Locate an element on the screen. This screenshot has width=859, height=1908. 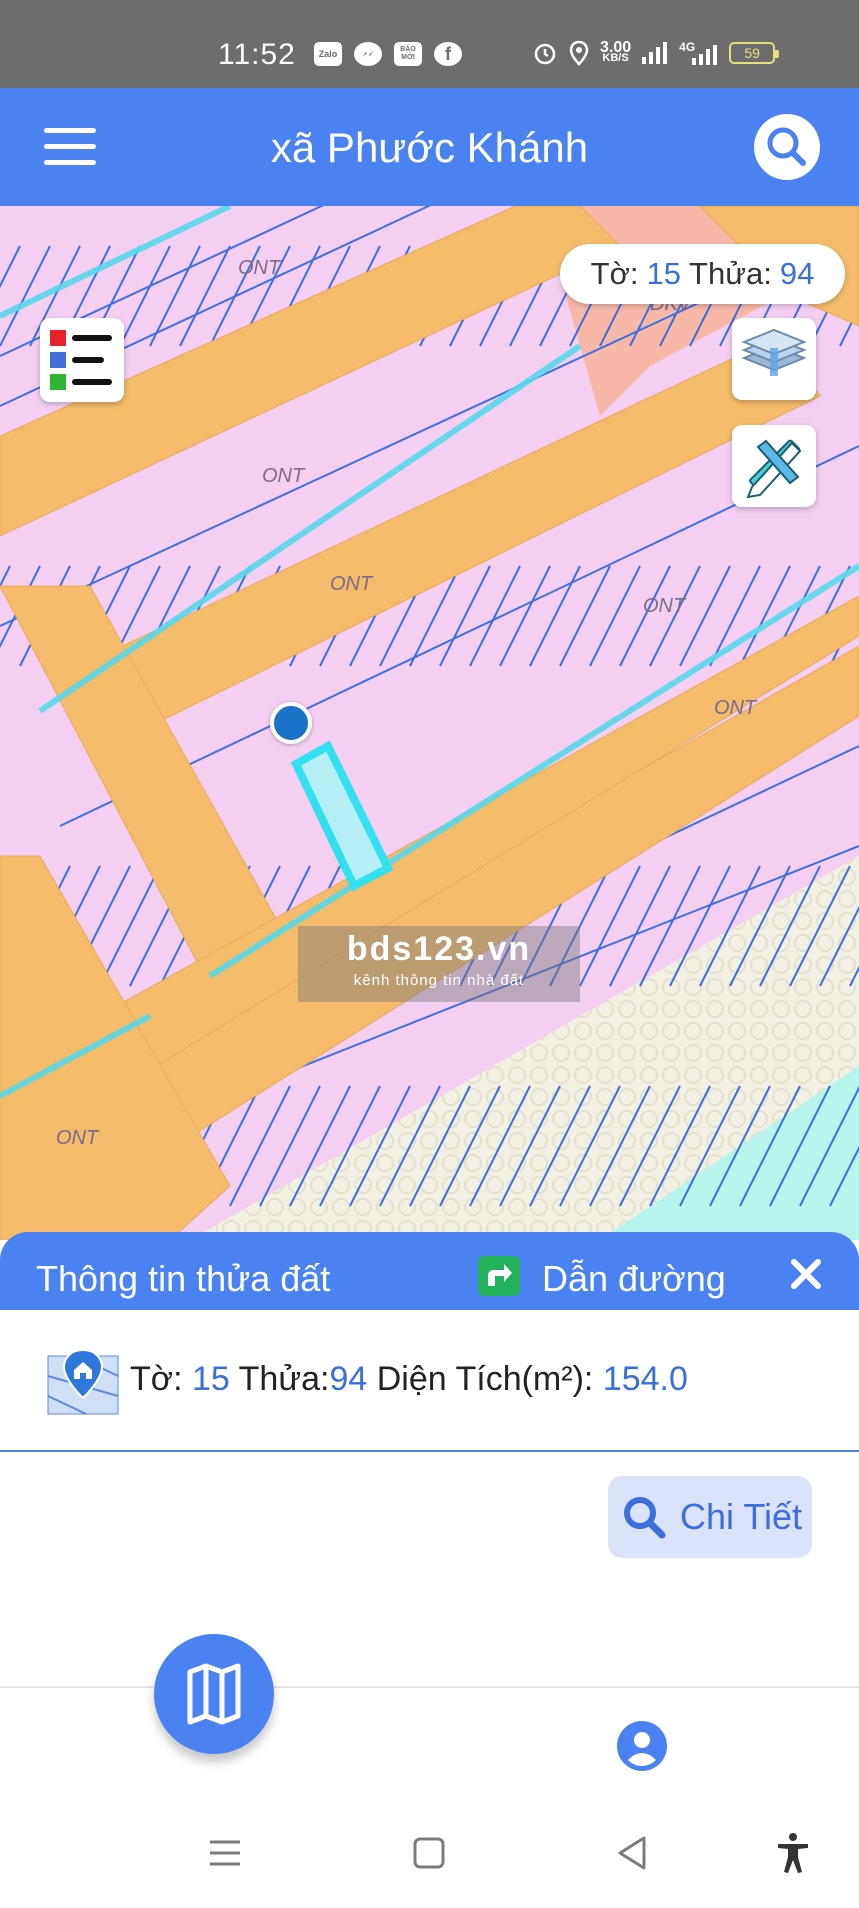
app-bar: xã Phước Khánh is located at coordinates (429, 147).